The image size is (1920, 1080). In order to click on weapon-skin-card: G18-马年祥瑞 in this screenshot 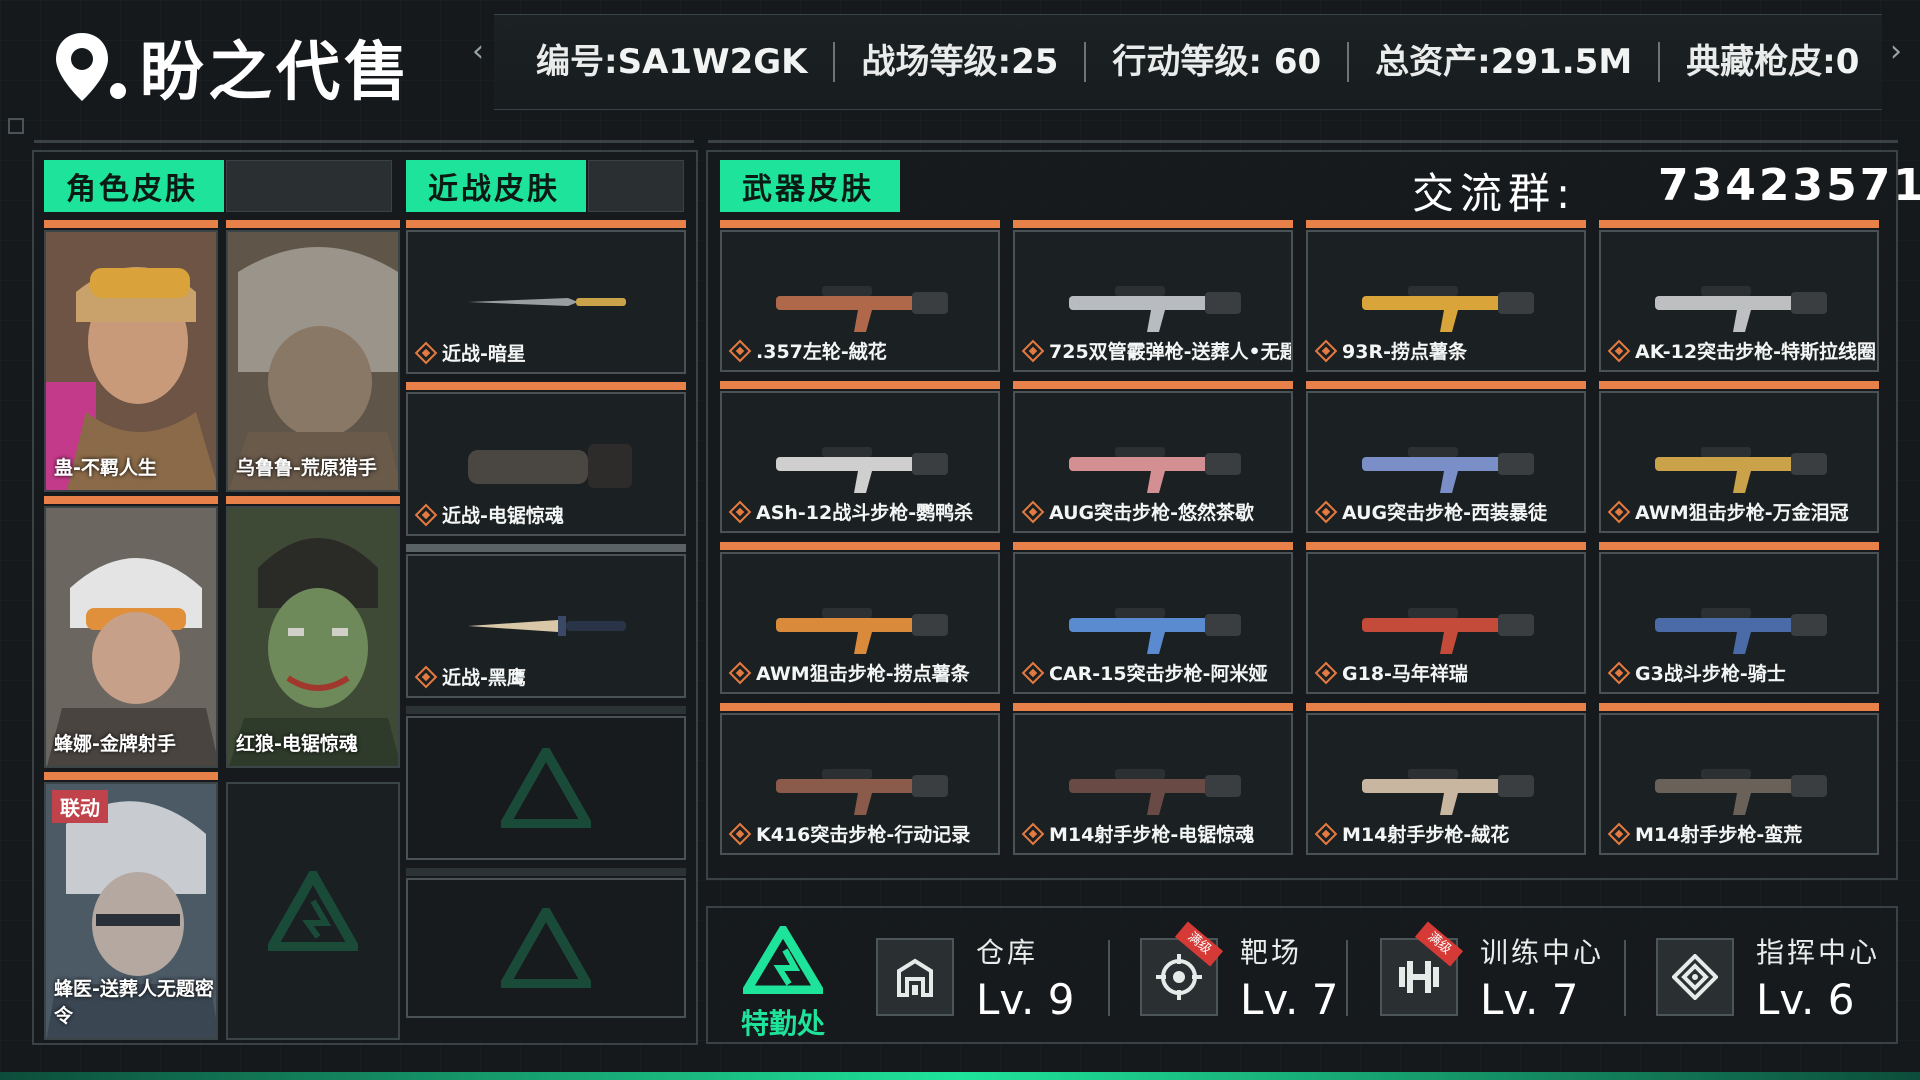, I will do `click(1446, 623)`.